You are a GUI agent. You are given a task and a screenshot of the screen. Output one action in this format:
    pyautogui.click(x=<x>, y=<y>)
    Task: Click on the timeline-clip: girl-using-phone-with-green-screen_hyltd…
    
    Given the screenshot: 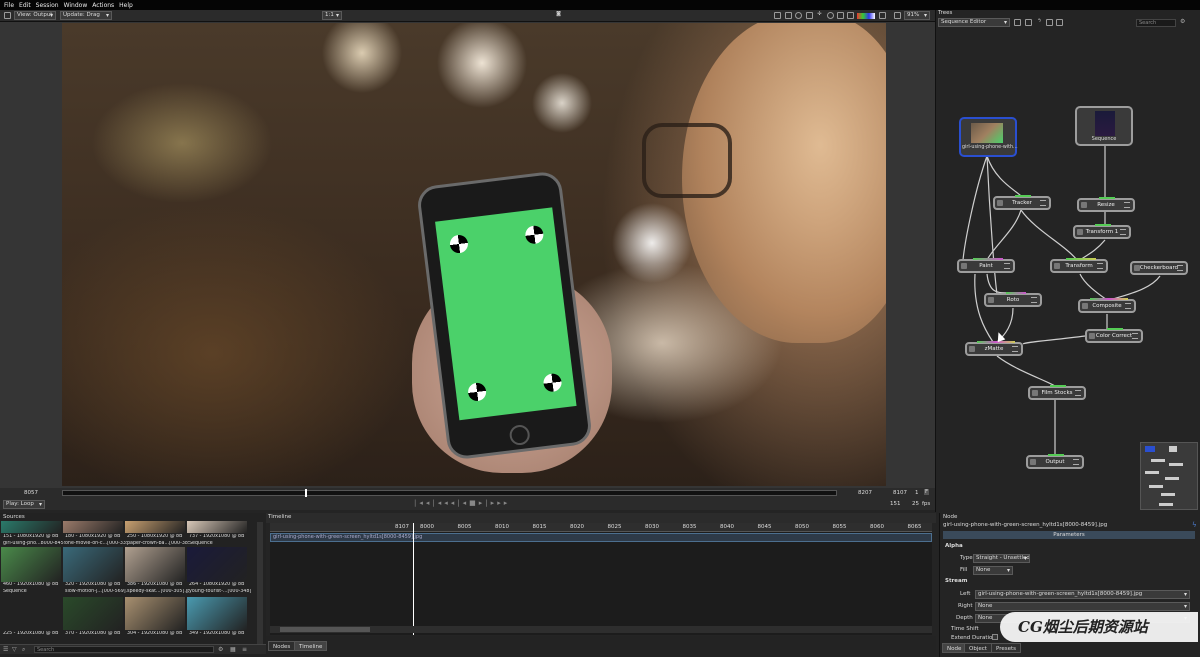 What is the action you would take?
    pyautogui.click(x=601, y=537)
    